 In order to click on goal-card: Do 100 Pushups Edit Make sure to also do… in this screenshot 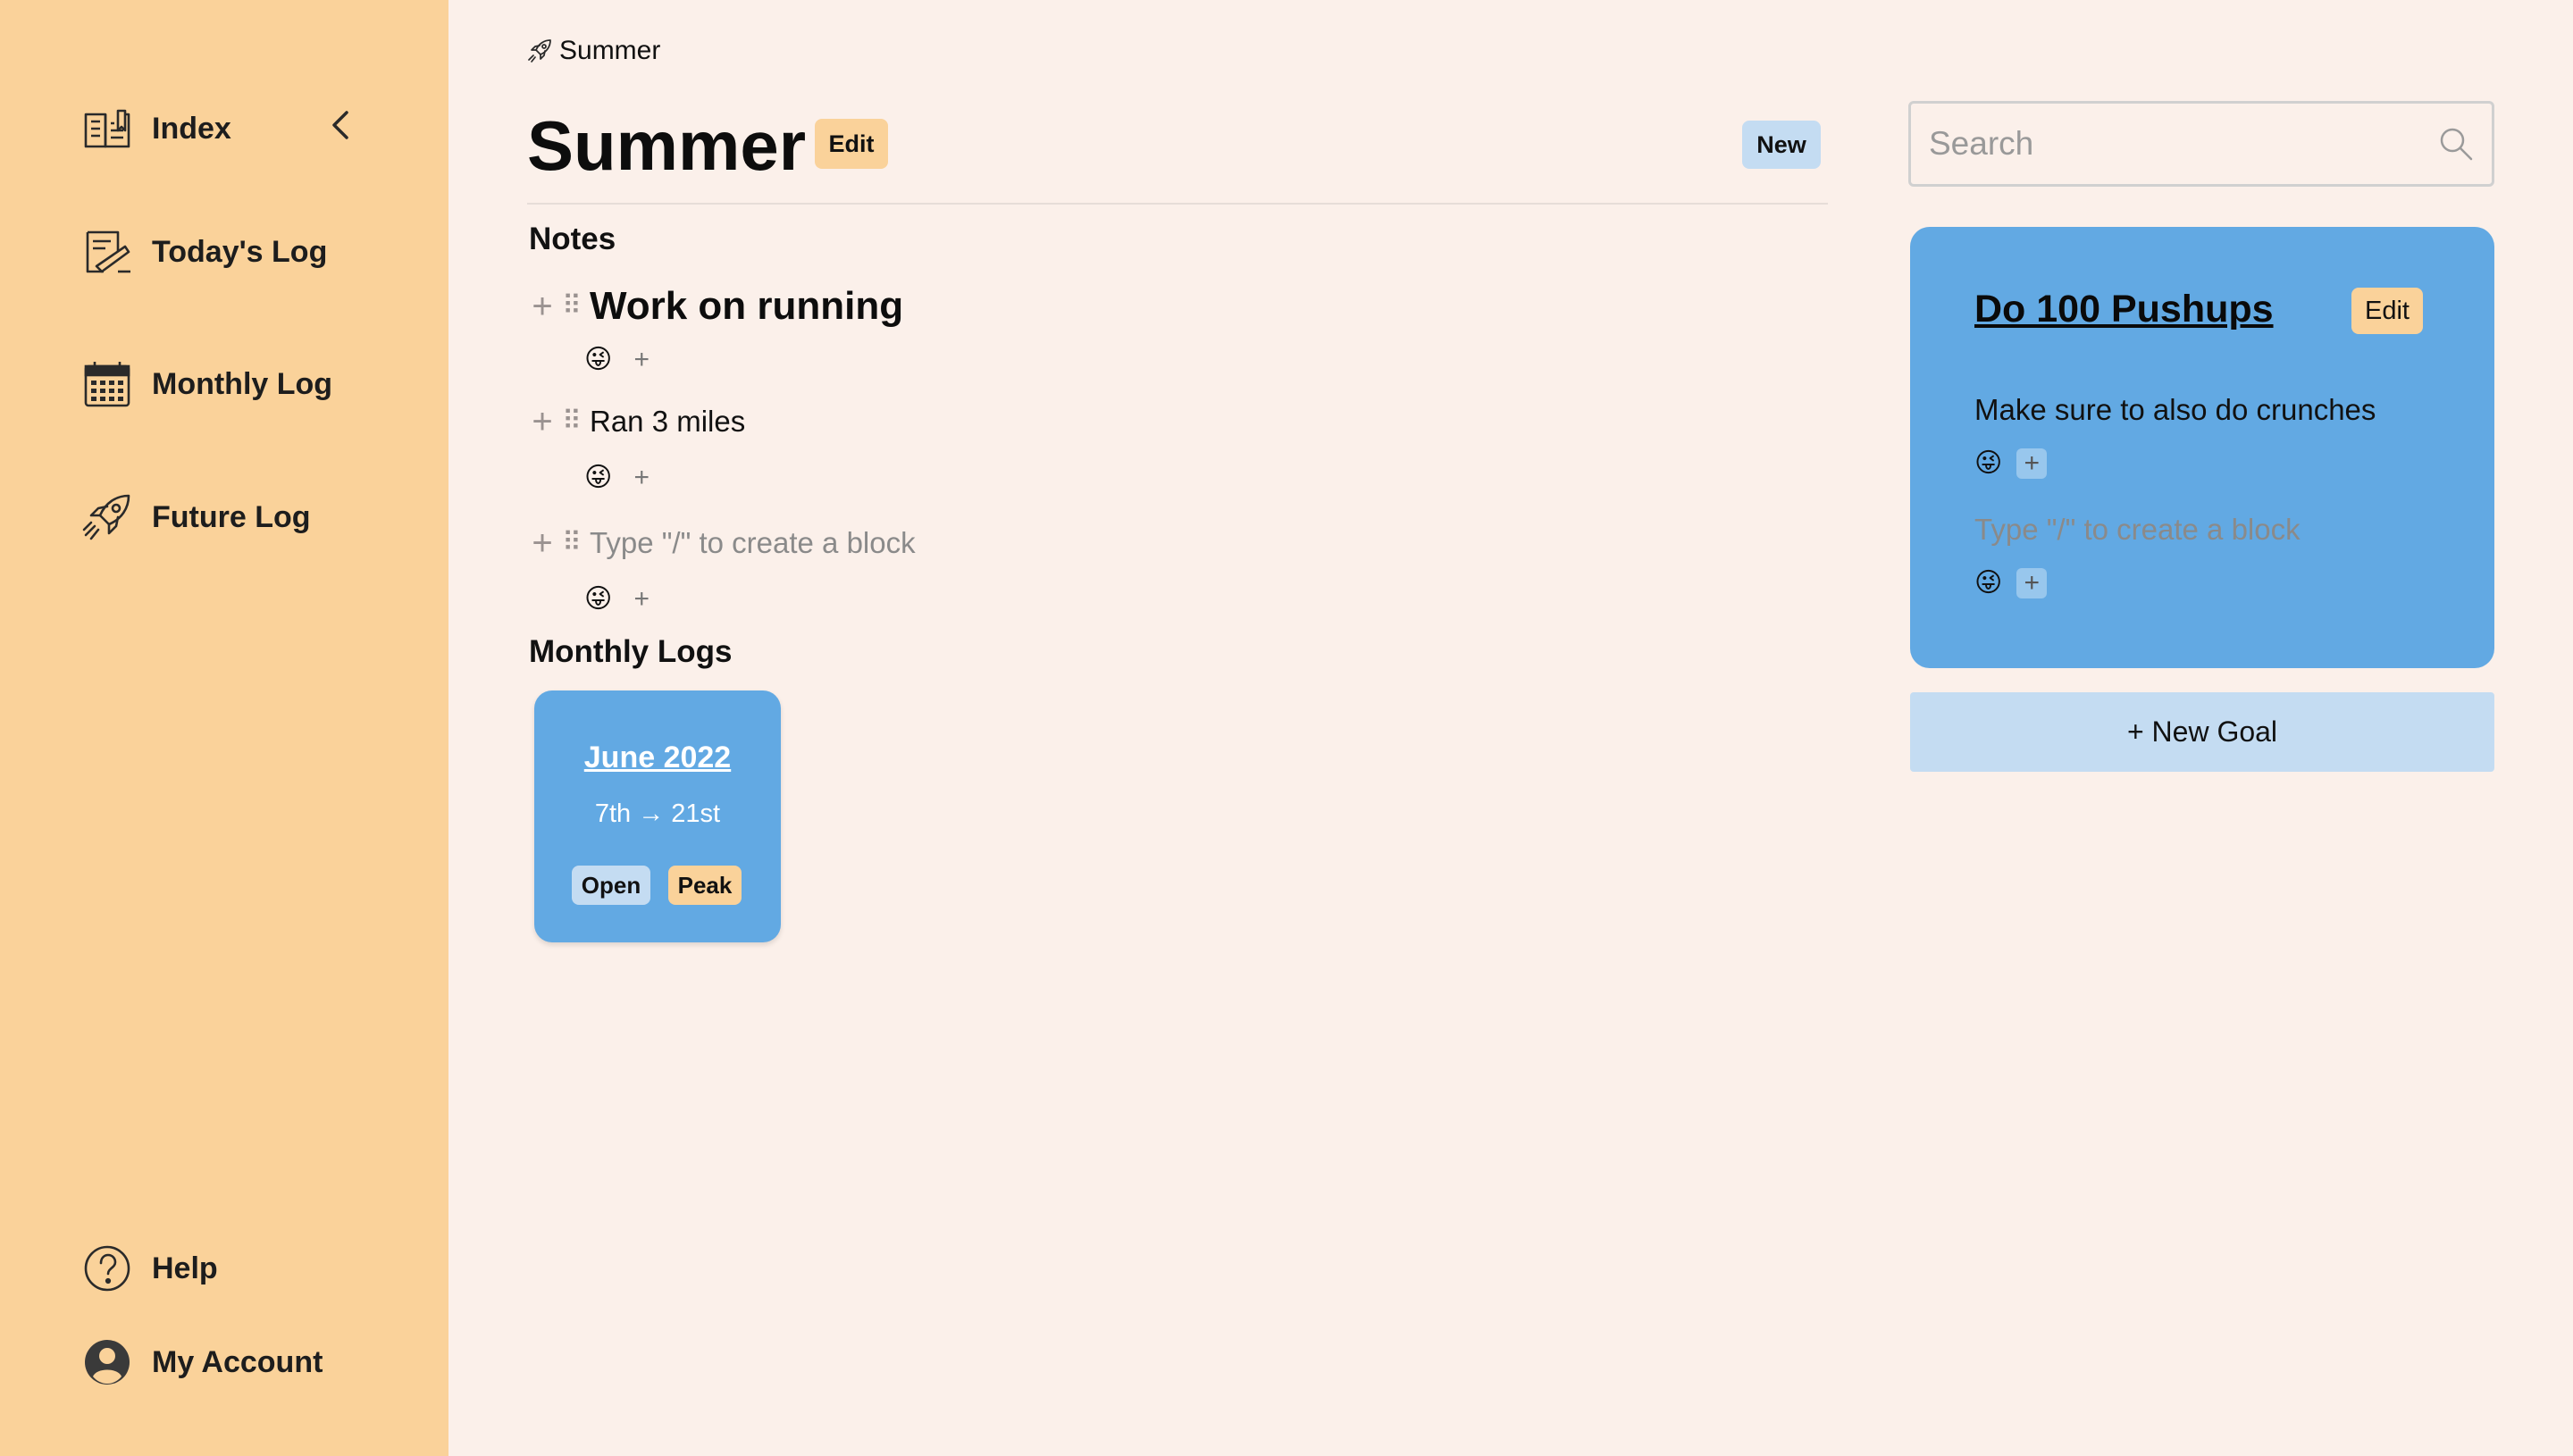, I will do `click(2202, 447)`.